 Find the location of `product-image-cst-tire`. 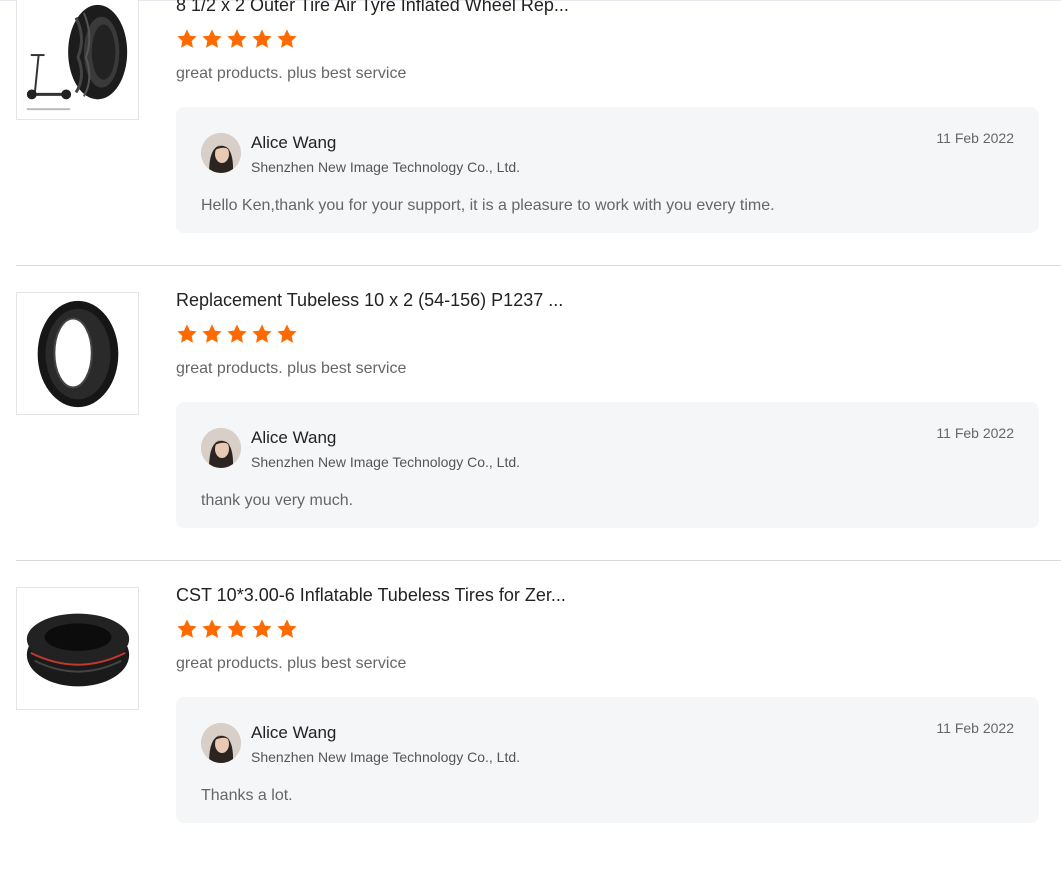

product-image-cst-tire is located at coordinates (77, 648).